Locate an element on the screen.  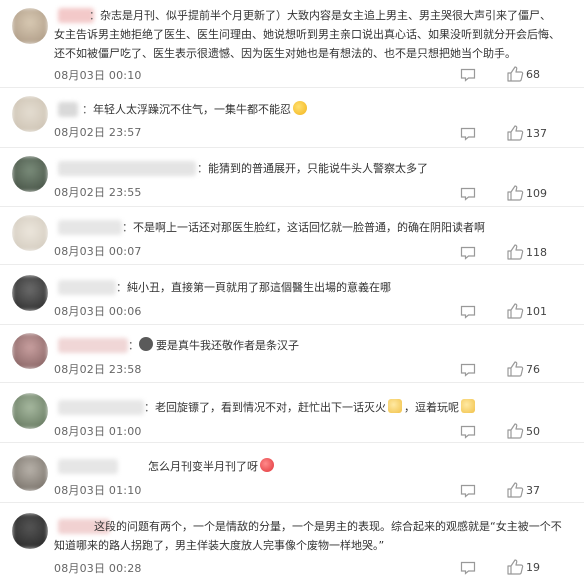
comment-date: 08月02日 23:57 is located at coordinates (98, 132).